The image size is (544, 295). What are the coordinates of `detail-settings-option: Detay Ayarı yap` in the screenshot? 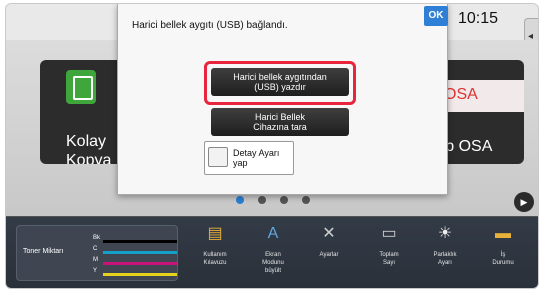 It's located at (249, 158).